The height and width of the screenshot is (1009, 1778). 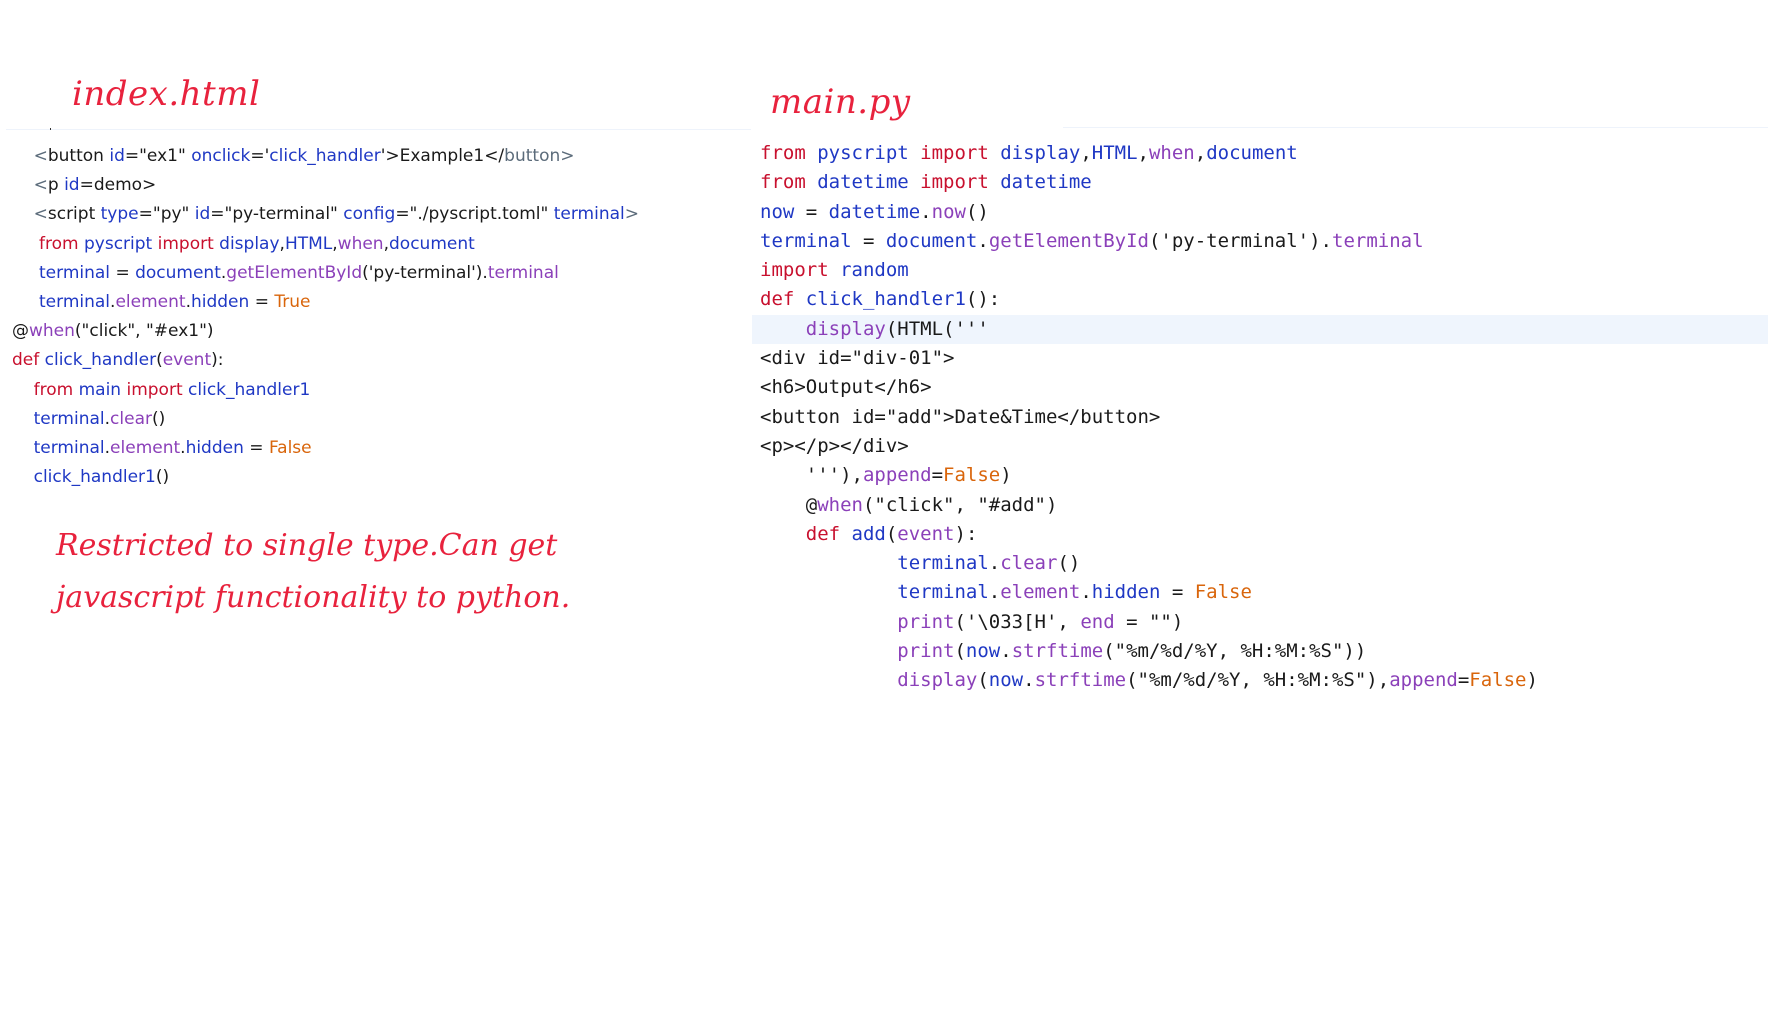 What do you see at coordinates (869, 153) in the screenshot?
I see `code-token: pyscript` at bounding box center [869, 153].